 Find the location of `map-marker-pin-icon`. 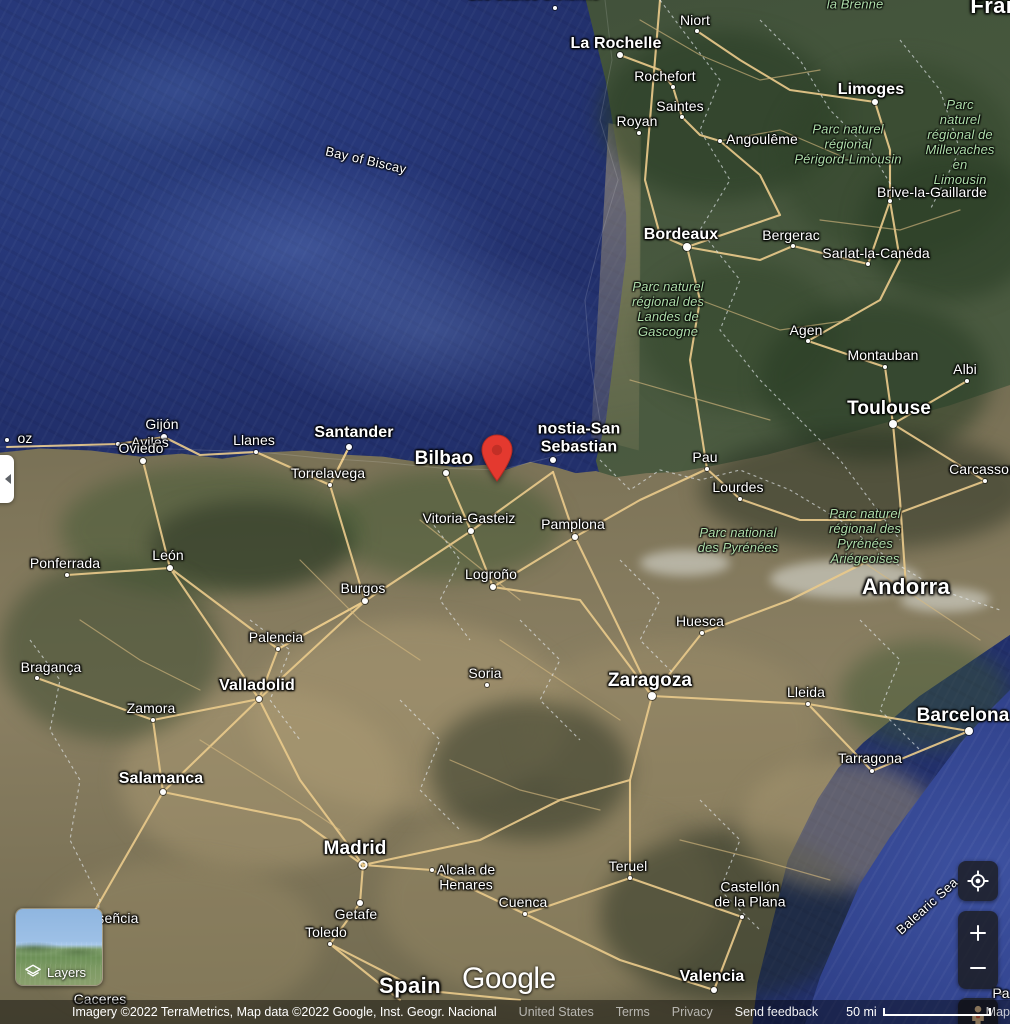

map-marker-pin-icon is located at coordinates (497, 458).